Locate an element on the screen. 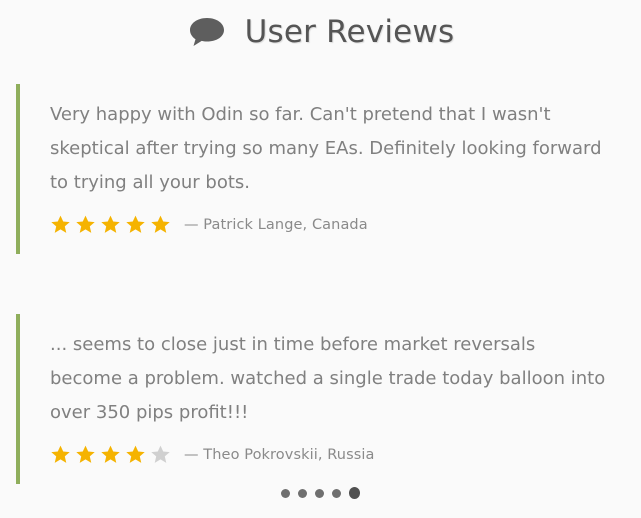  section-header: User Reviews is located at coordinates (320, 32).